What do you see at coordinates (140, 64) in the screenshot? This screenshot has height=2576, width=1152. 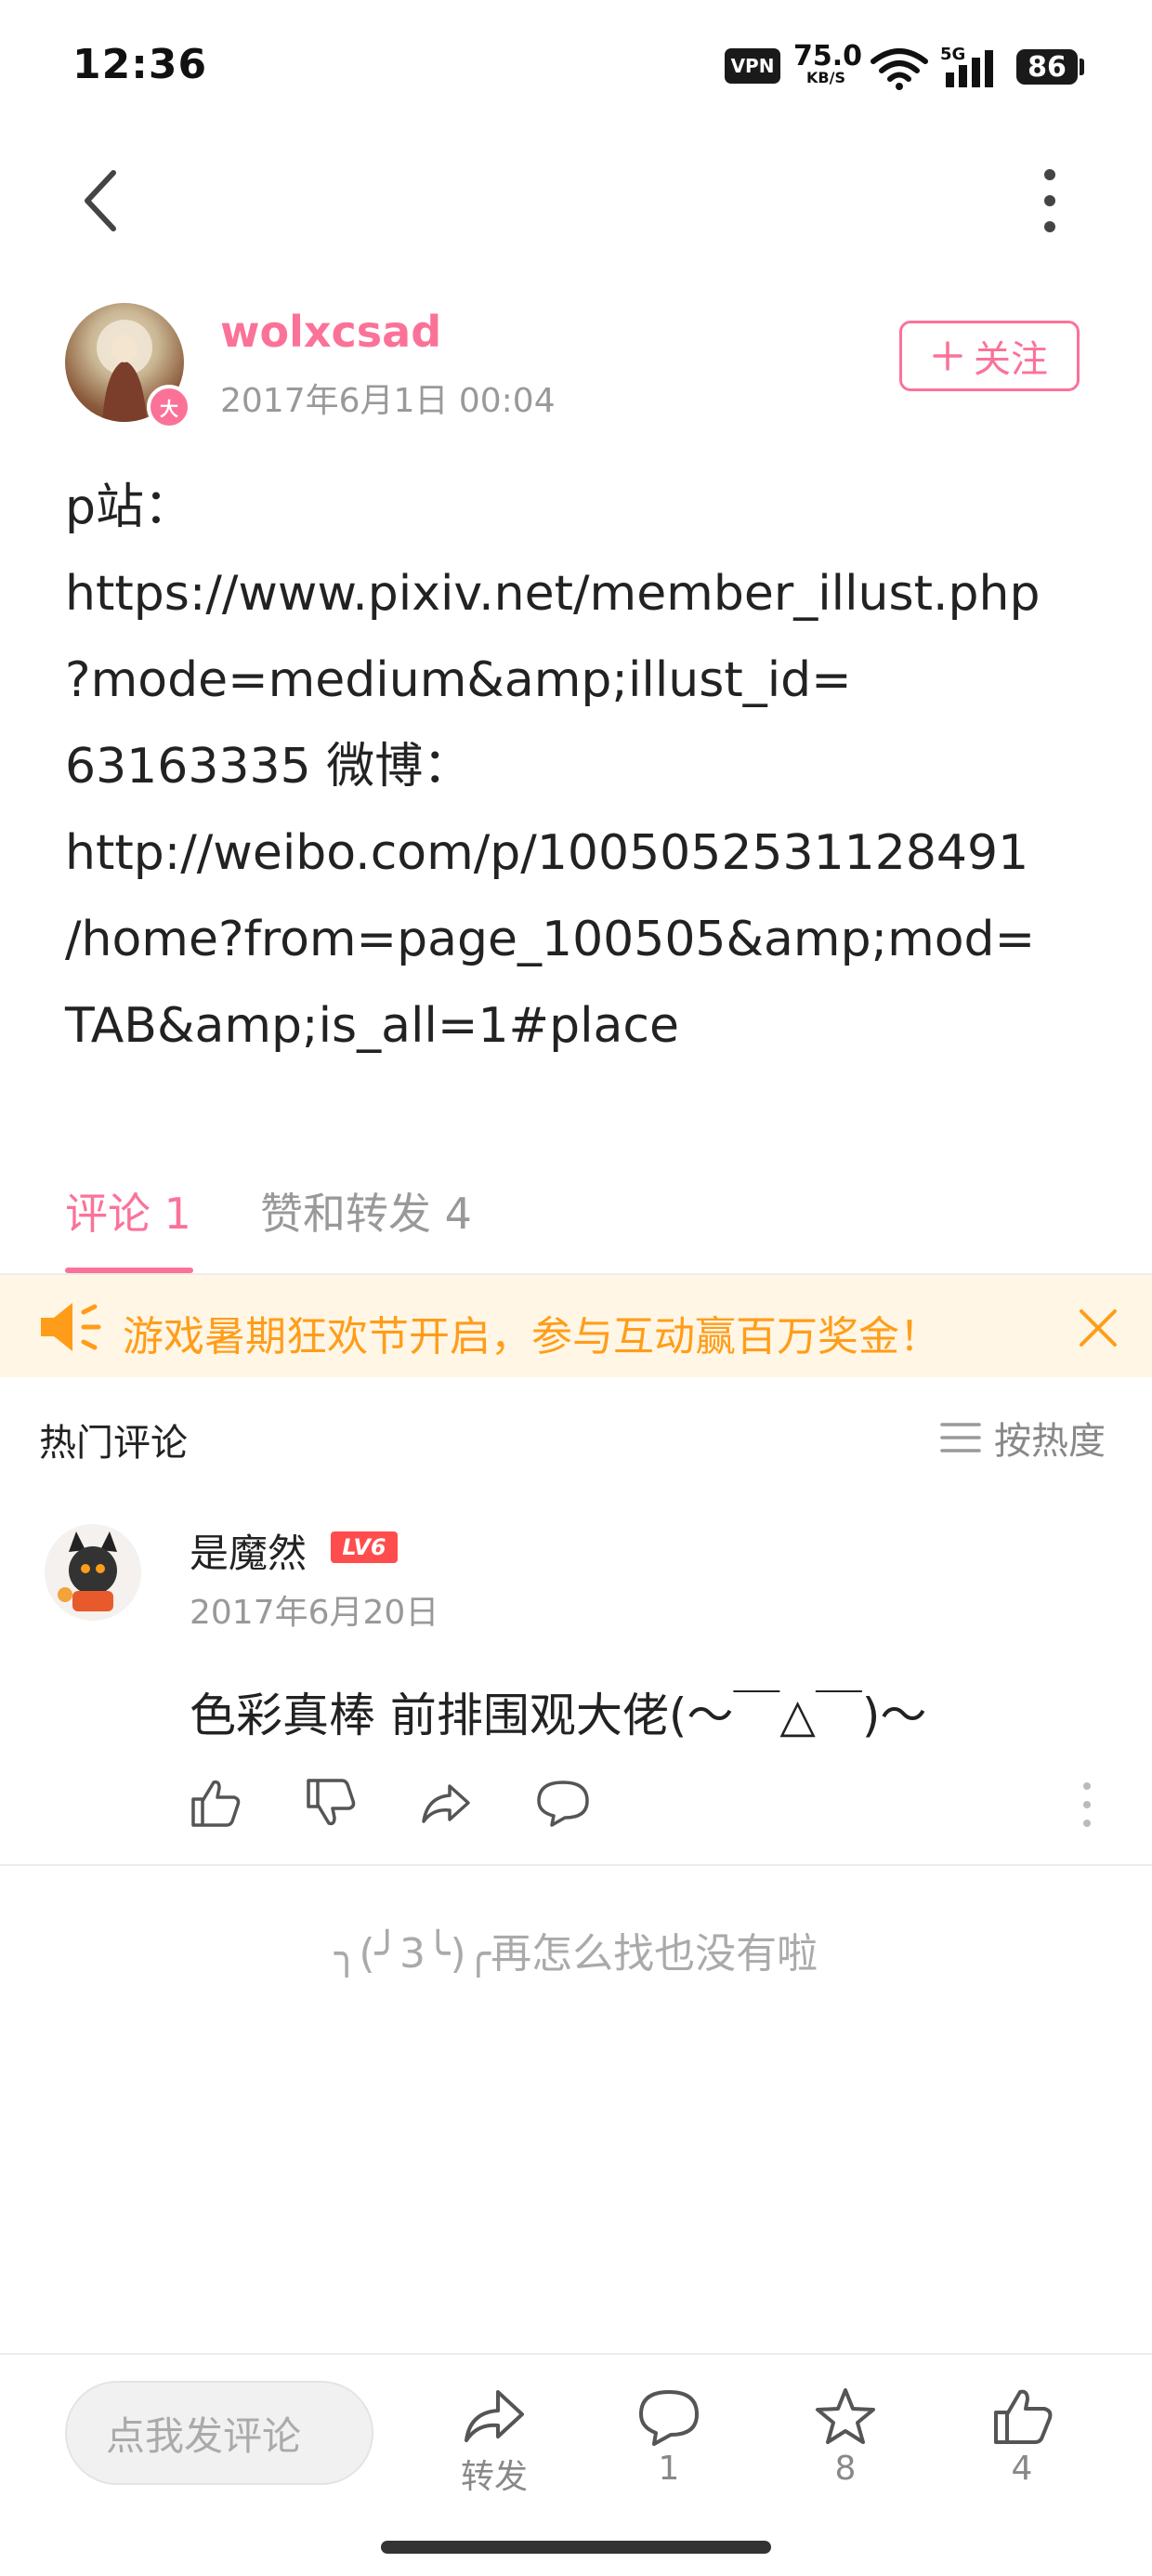 I see `status-time: 12:36` at bounding box center [140, 64].